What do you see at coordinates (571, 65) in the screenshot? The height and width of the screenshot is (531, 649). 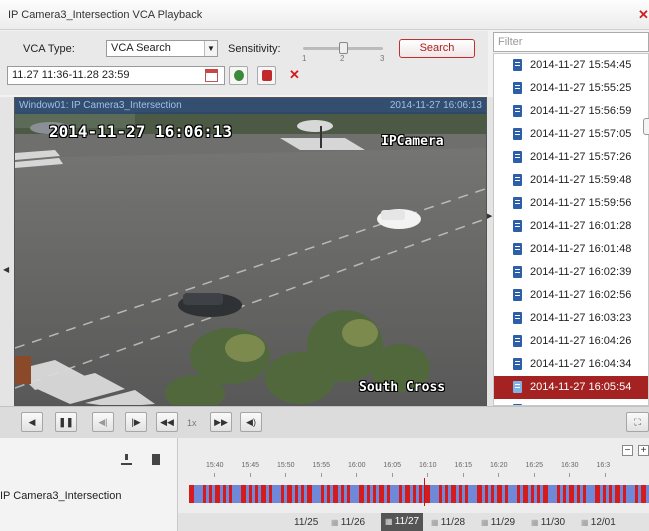 I see `result-list-item: 2014-11-27 15:54:45` at bounding box center [571, 65].